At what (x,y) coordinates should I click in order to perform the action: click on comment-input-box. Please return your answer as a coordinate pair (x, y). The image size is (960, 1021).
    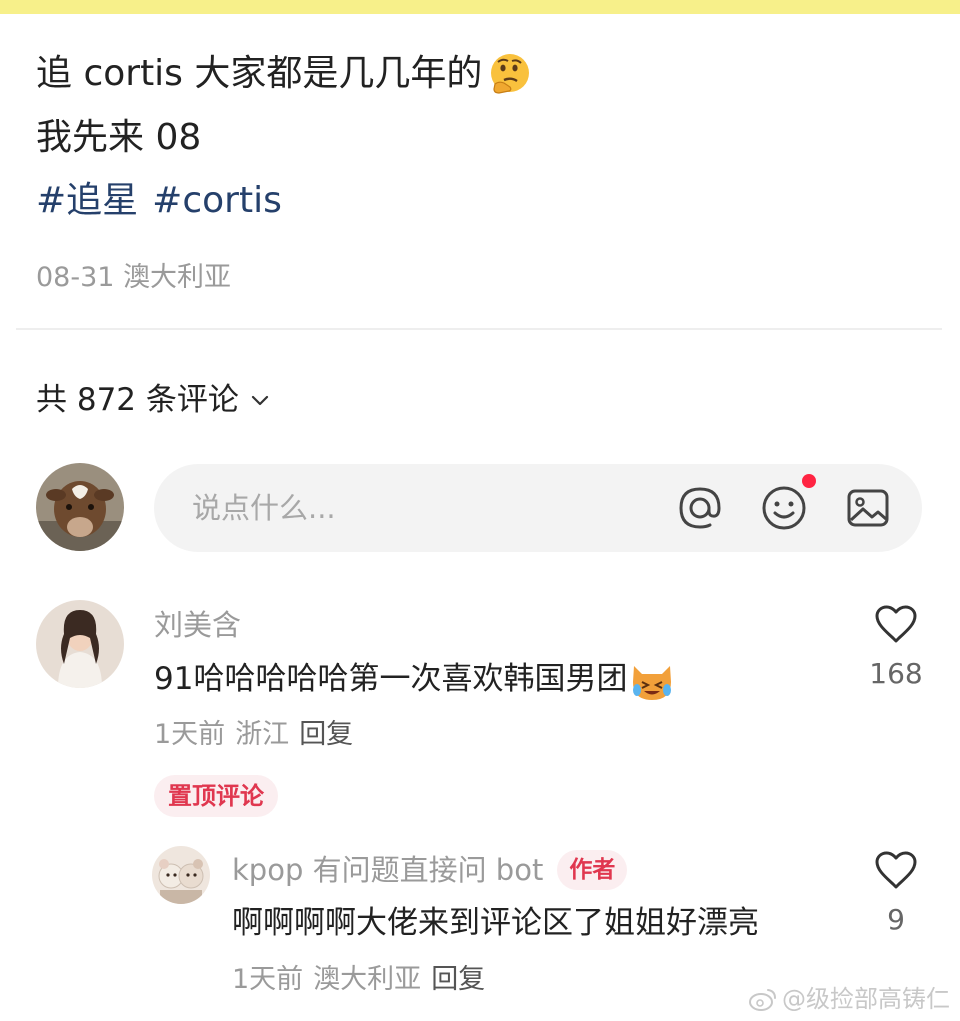
    Looking at the image, I should click on (538, 508).